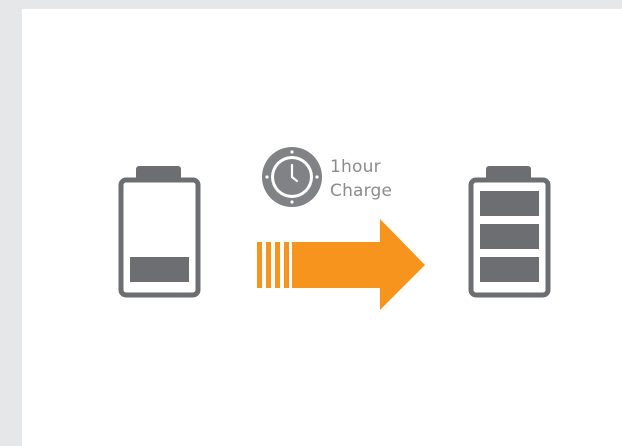 This screenshot has height=446, width=622. I want to click on battery-low-icon, so click(159, 232).